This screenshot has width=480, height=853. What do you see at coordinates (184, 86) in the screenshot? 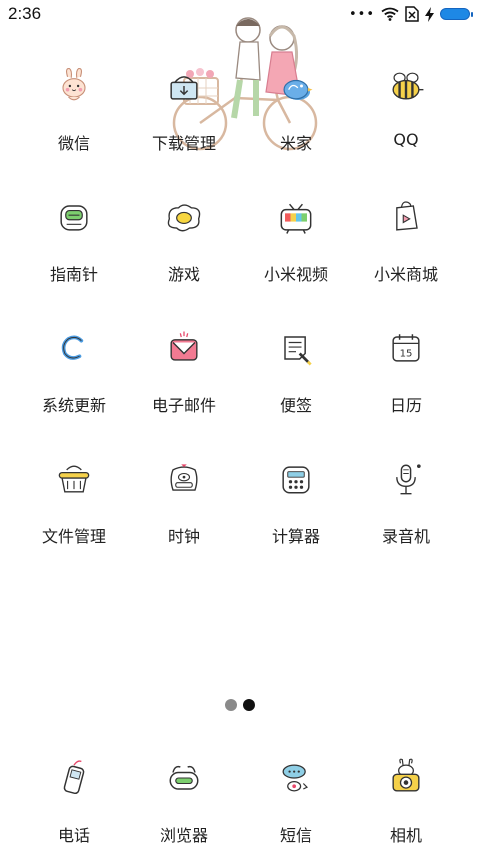
I see `basket-download-icon` at bounding box center [184, 86].